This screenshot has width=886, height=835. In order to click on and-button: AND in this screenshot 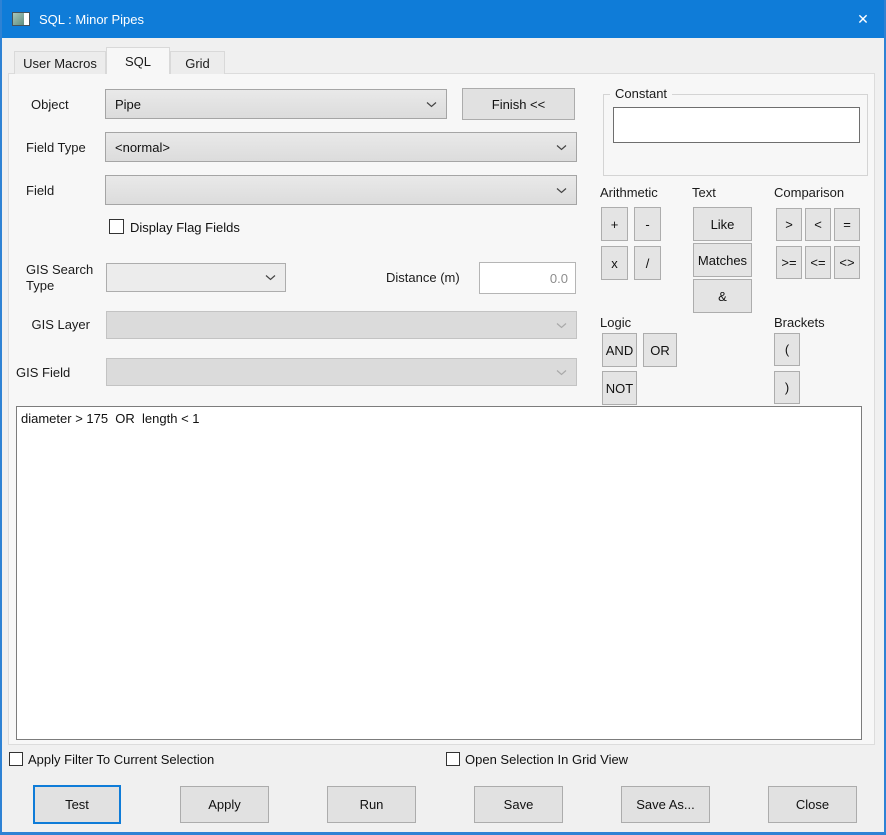, I will do `click(619, 350)`.